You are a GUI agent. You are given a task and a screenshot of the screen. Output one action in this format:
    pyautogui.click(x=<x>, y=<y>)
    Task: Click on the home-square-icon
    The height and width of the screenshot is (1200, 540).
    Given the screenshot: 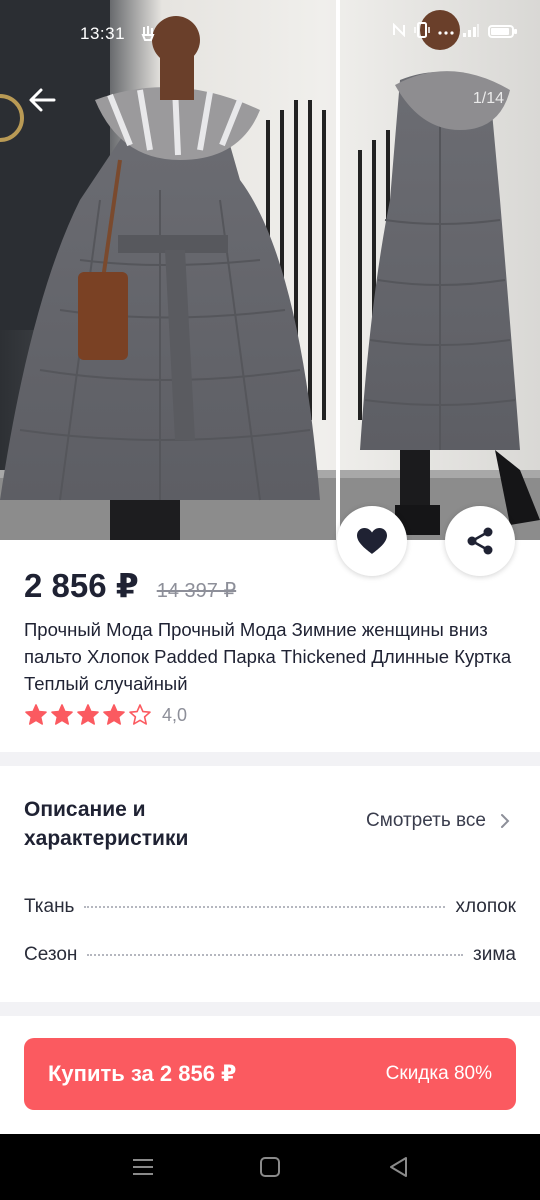 What is the action you would take?
    pyautogui.click(x=270, y=1167)
    